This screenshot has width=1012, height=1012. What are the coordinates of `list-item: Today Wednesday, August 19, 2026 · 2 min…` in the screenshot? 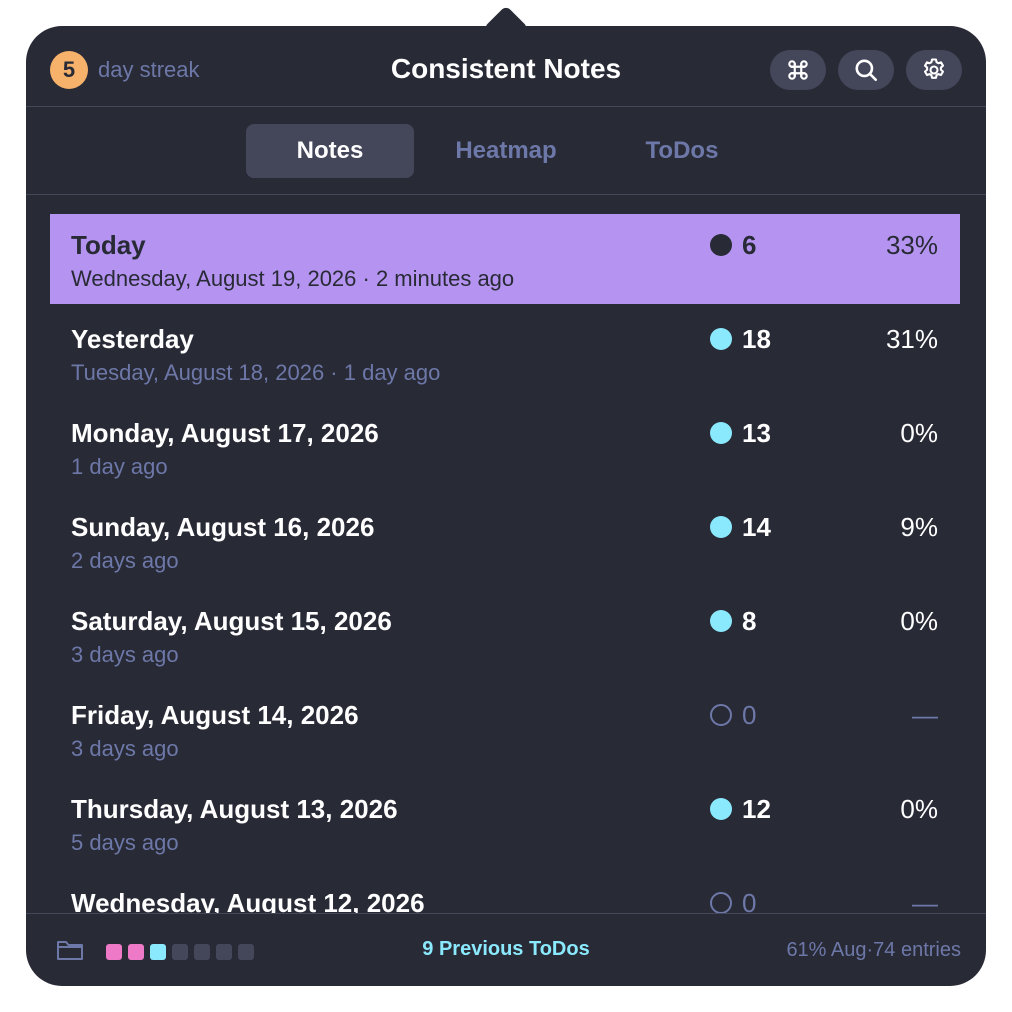 It's located at (505, 259).